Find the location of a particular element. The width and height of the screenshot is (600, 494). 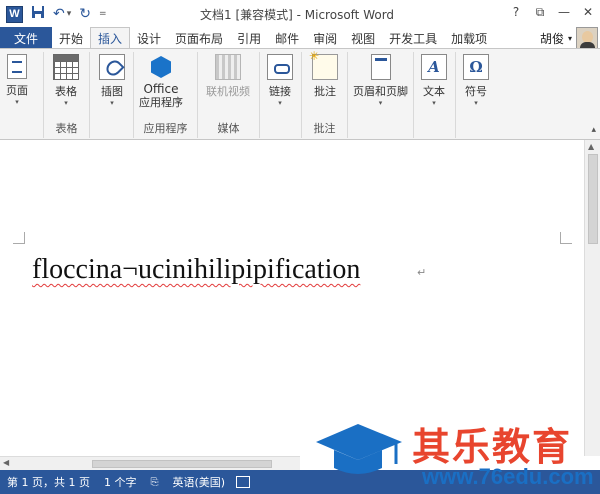

ribbon-display-icon: ⧉ is located at coordinates (540, 12).